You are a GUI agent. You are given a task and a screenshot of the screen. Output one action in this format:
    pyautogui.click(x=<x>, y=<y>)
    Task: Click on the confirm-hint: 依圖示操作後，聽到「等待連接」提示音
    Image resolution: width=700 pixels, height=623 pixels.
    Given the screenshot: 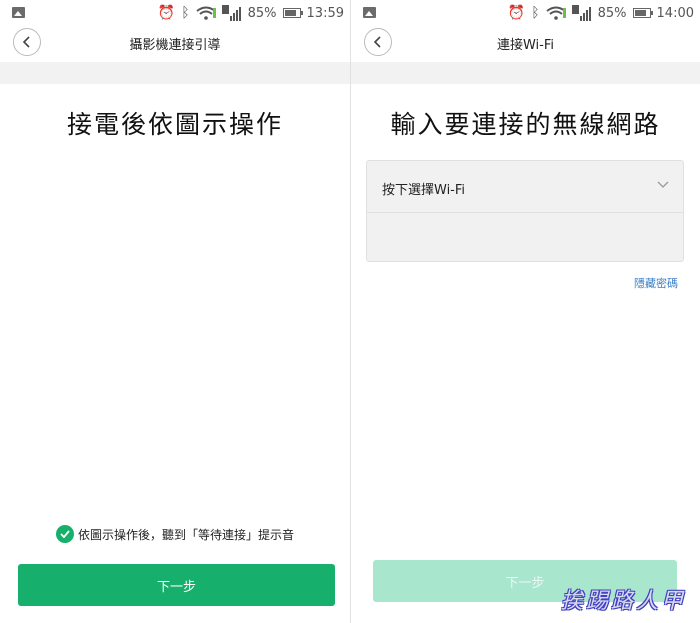 What is the action you would take?
    pyautogui.click(x=175, y=534)
    